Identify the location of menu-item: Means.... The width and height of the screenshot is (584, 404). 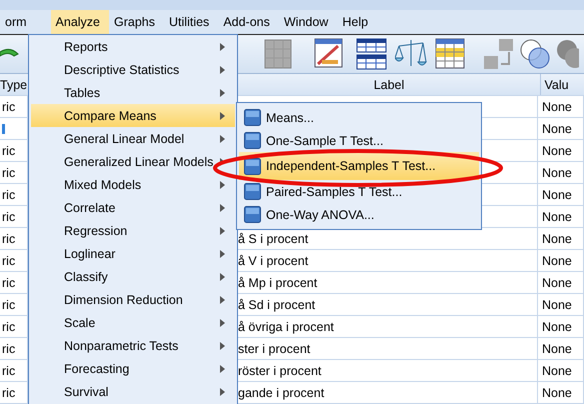
(359, 117).